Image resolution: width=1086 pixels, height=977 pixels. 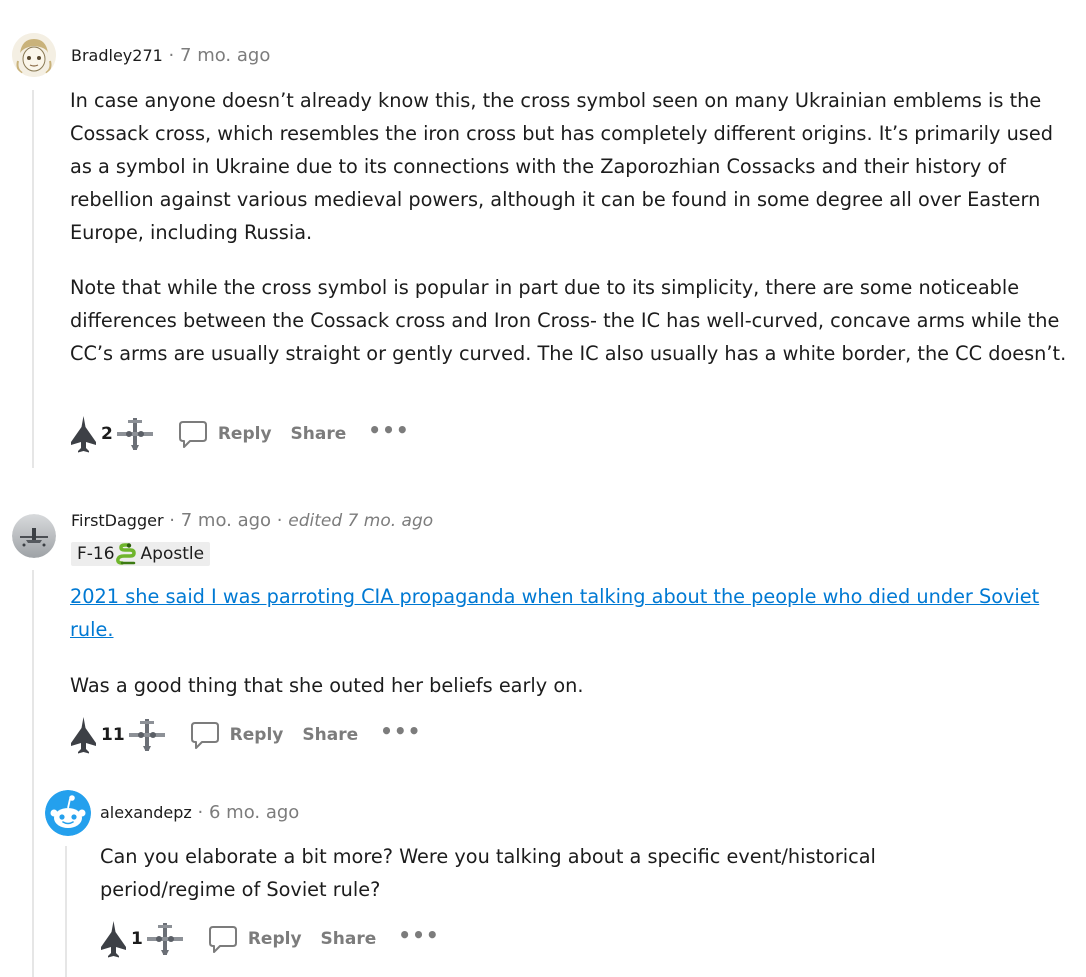 I want to click on author-name: Bradley271, so click(x=117, y=55).